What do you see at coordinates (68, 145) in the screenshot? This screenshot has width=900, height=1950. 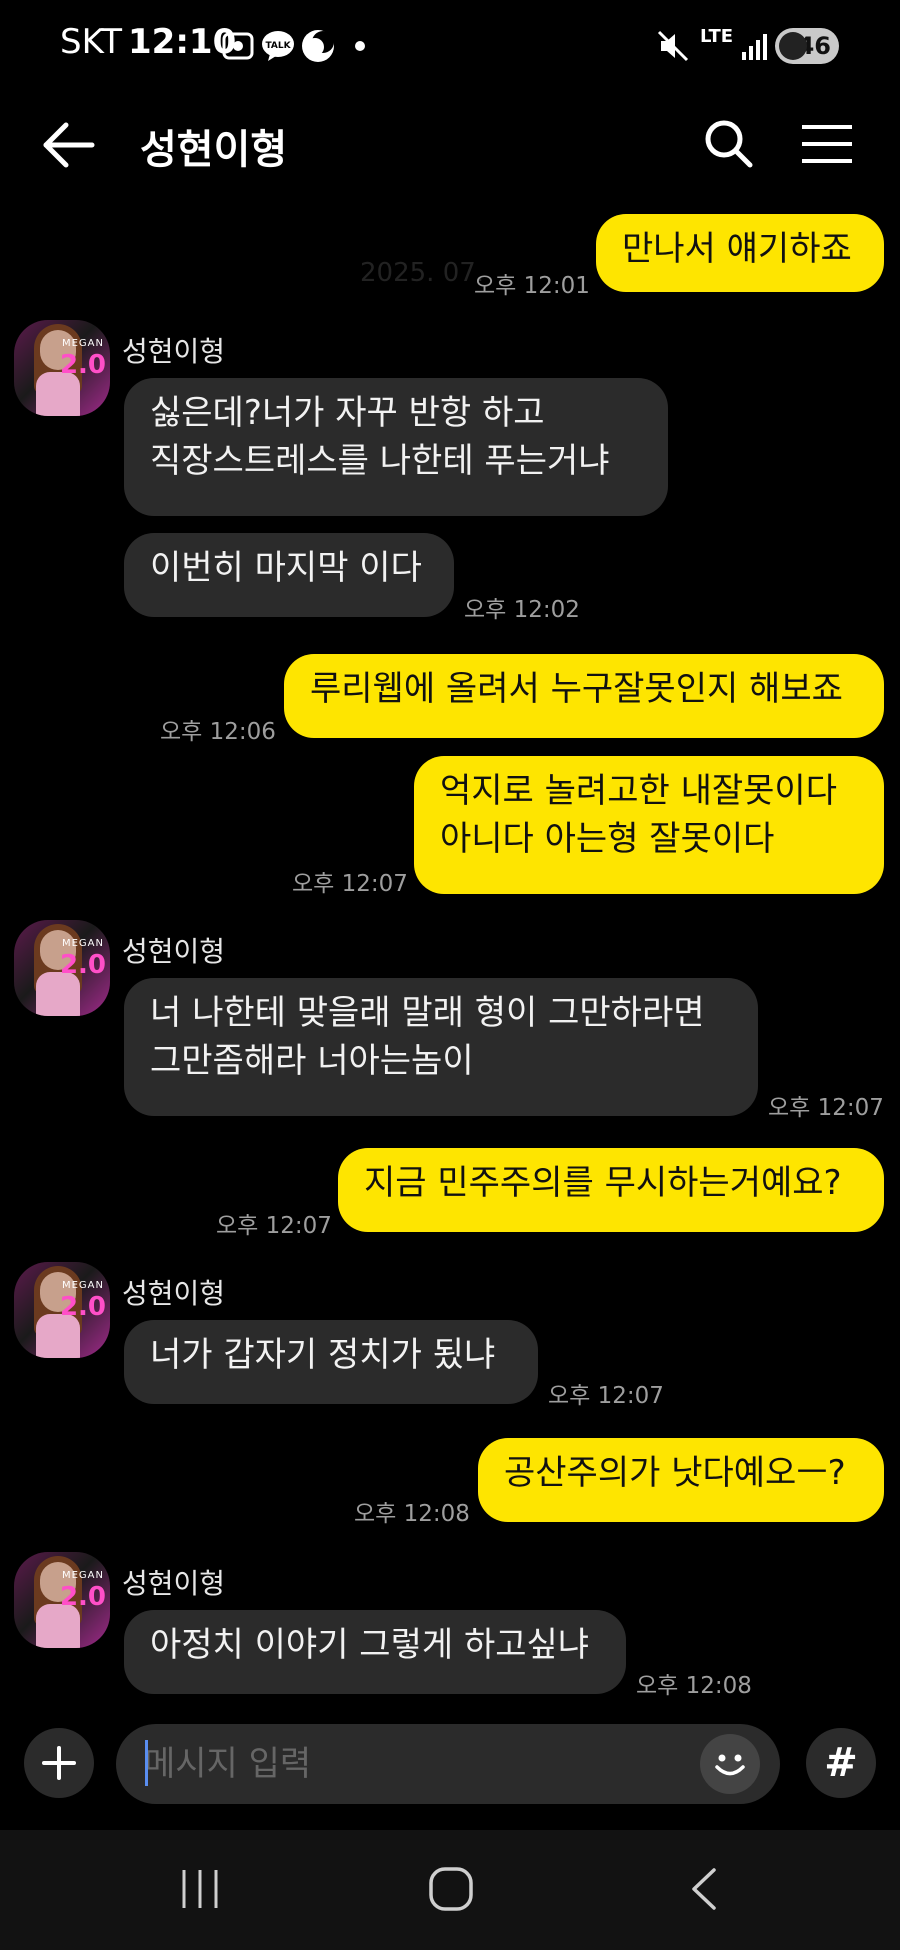 I see `back-arrow-icon` at bounding box center [68, 145].